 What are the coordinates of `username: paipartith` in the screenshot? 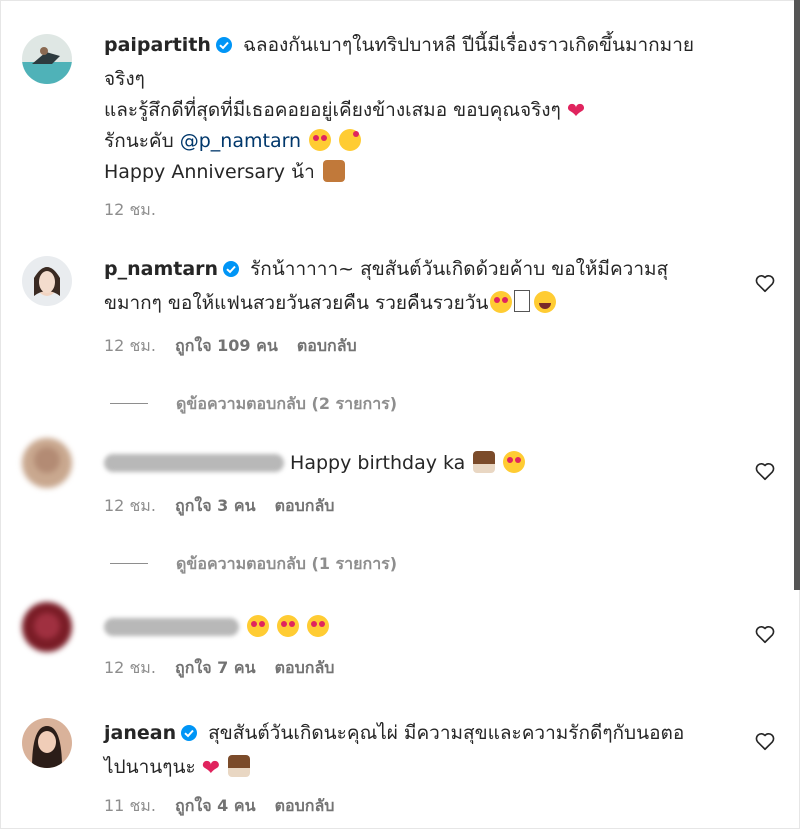 It's located at (157, 45).